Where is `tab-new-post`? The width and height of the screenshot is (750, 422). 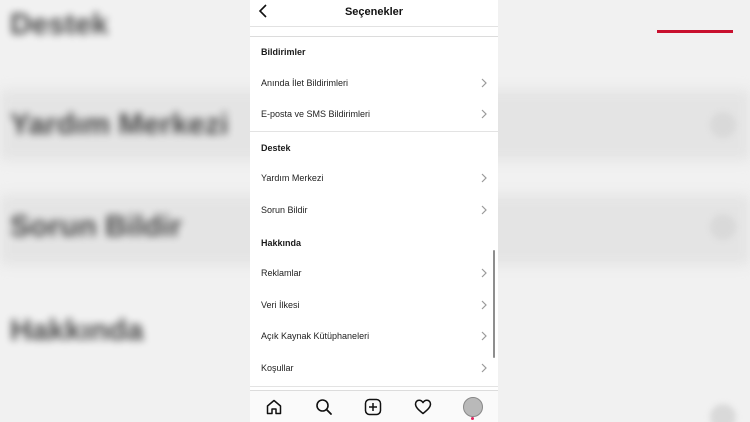
tab-new-post is located at coordinates (374, 408).